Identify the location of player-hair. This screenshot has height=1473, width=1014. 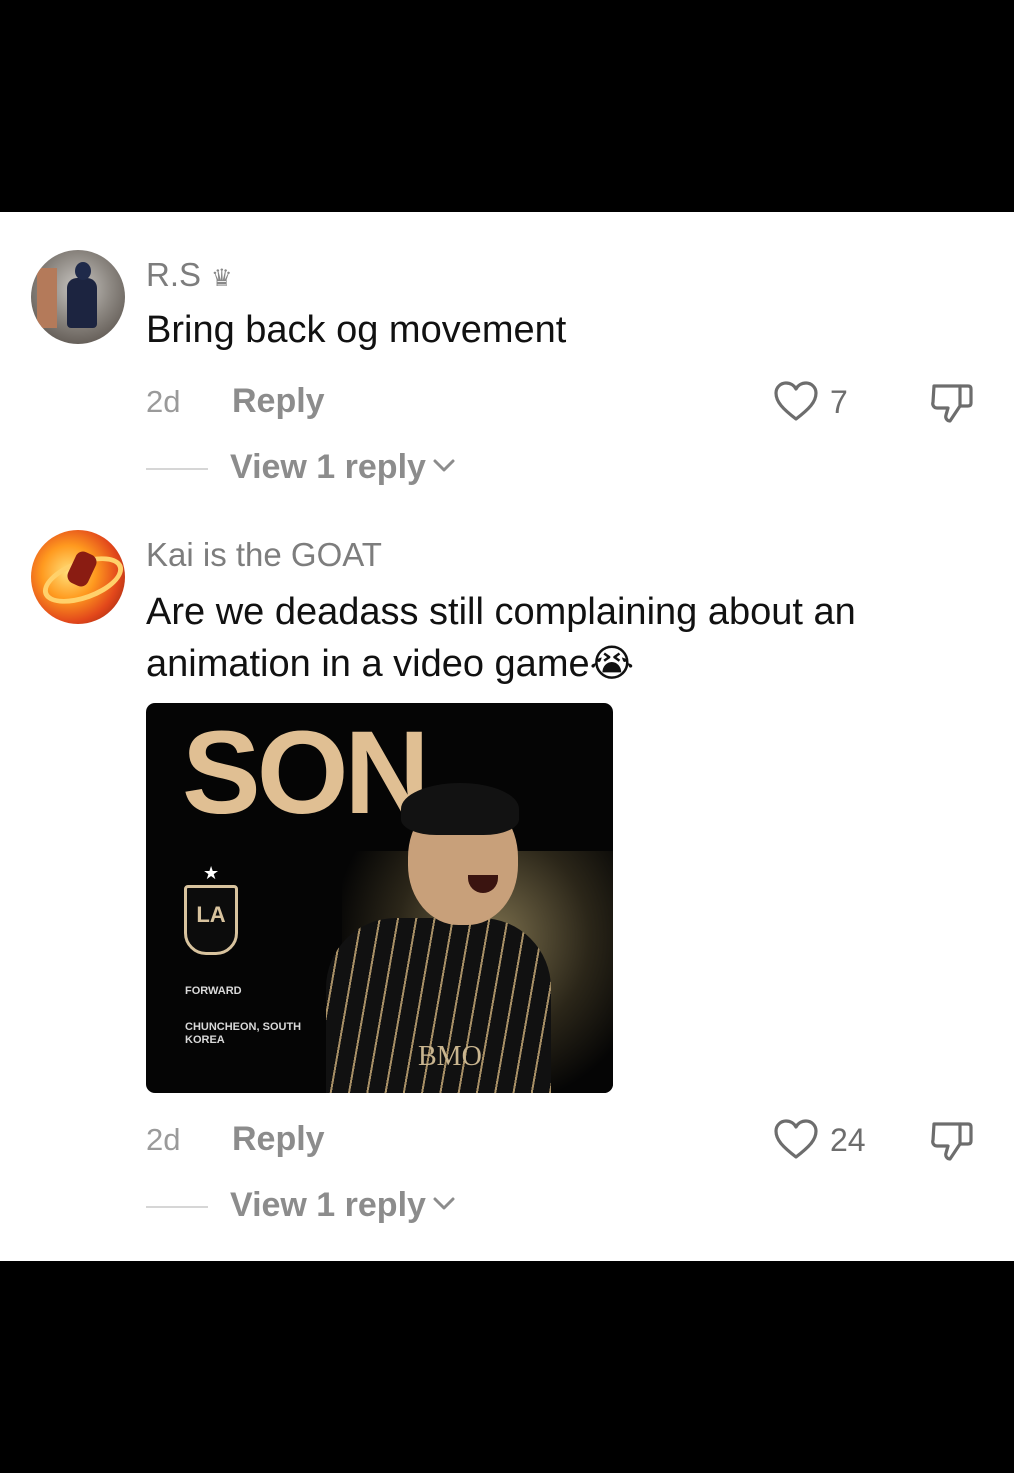
(460, 809).